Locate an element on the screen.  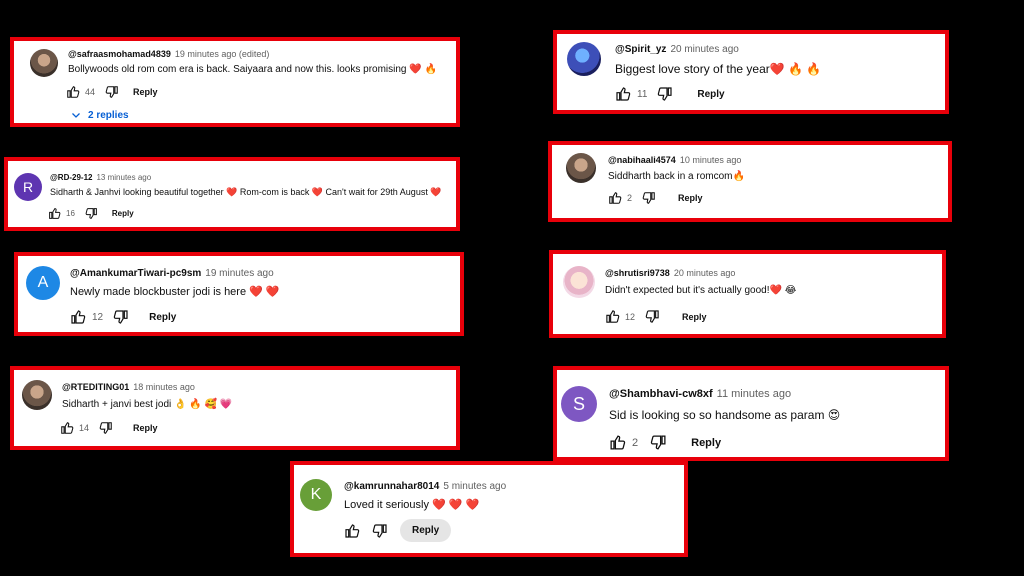
comment-timestamp: 18 minutes ago is located at coordinates (164, 387).